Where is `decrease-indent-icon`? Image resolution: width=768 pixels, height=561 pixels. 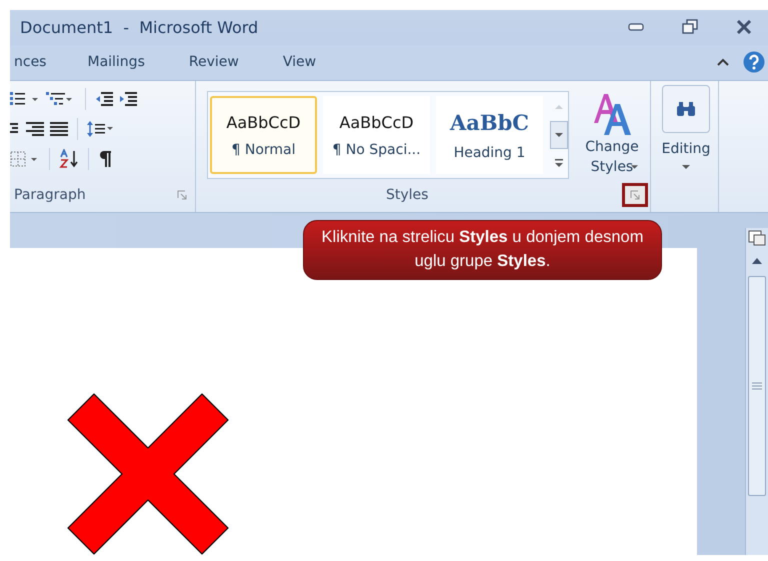
decrease-indent-icon is located at coordinates (104, 99).